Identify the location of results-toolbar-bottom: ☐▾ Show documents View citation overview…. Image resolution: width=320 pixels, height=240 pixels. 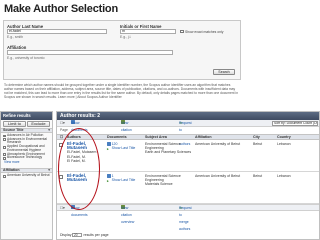
(188, 217).